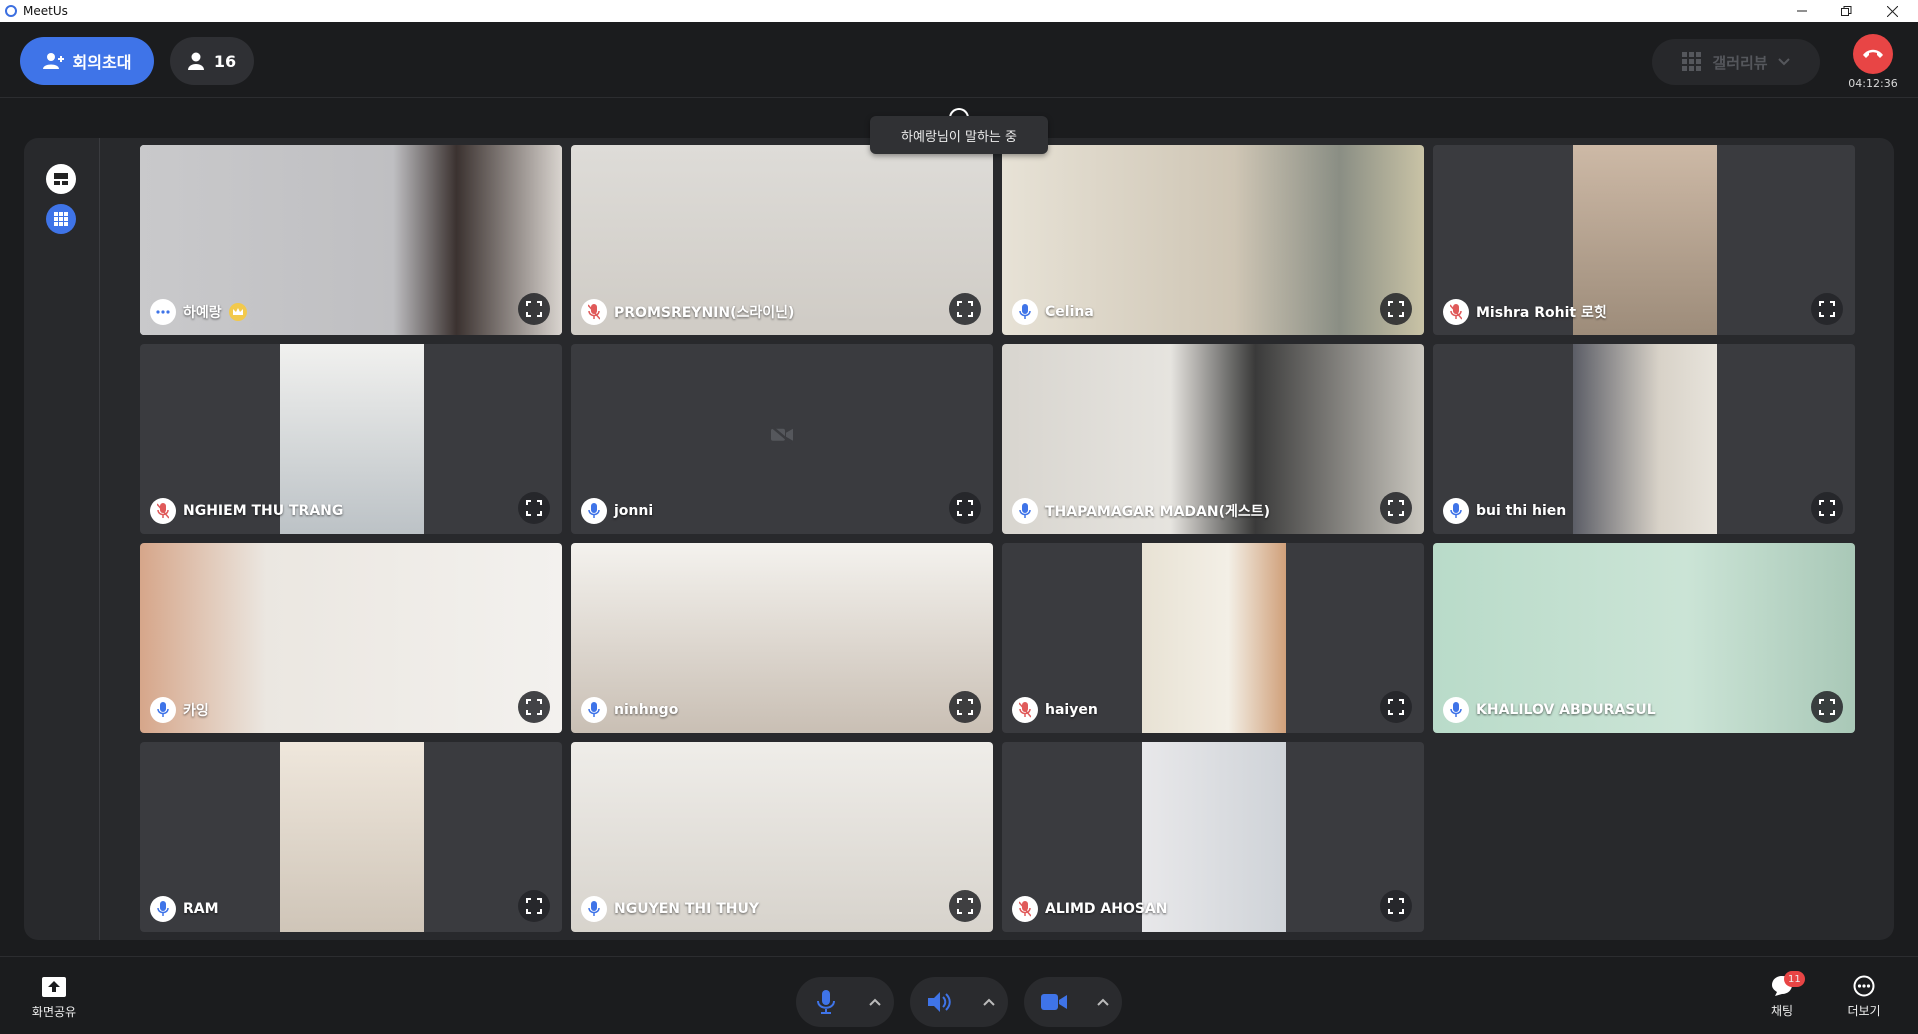  I want to click on share-screen-button: 화면공유, so click(54, 998).